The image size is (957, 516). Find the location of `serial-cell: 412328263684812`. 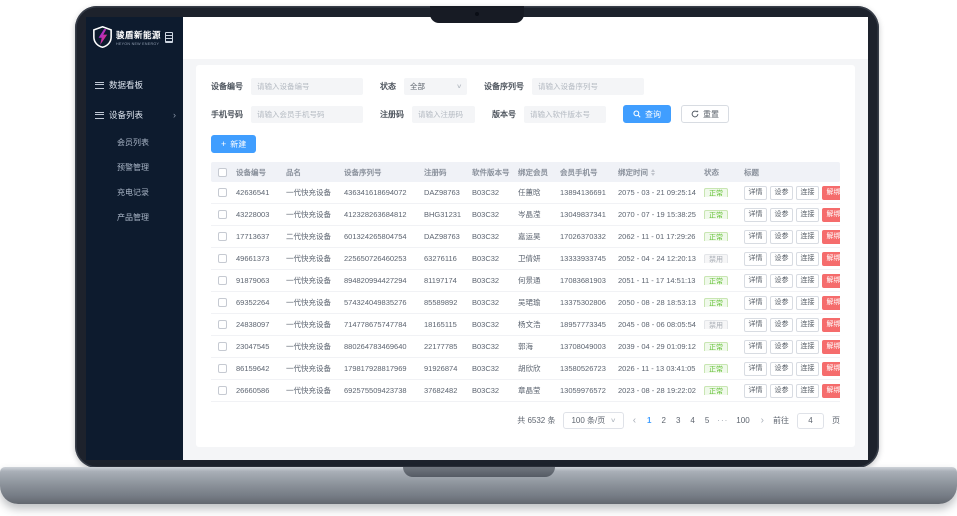

serial-cell: 412328263684812 is located at coordinates (375, 214).